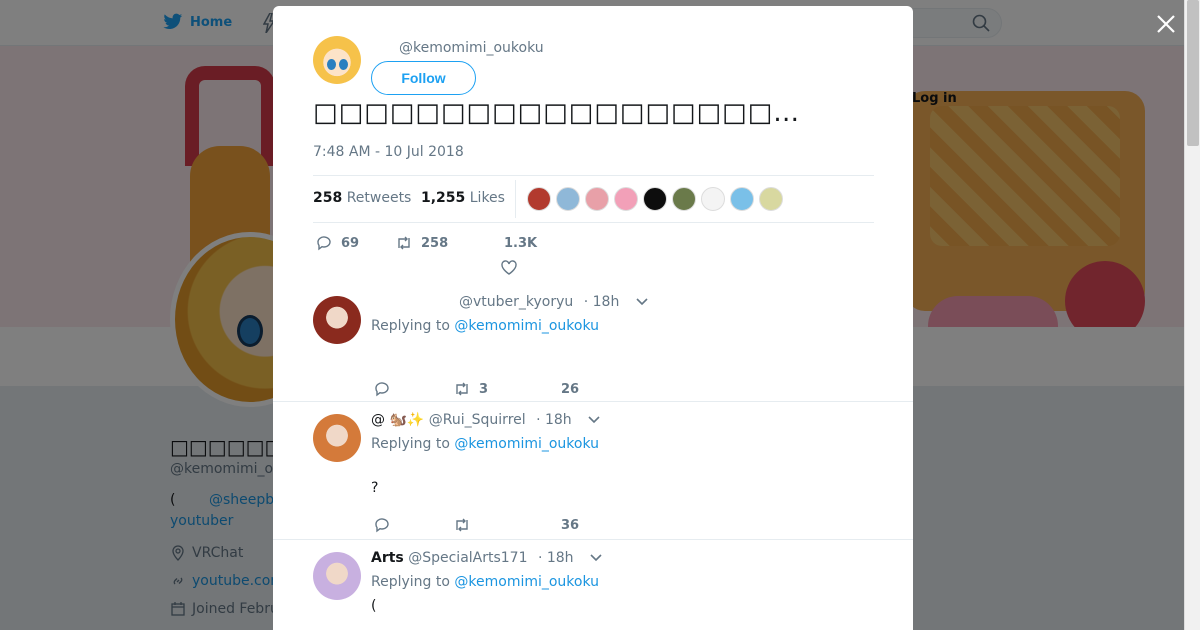 This screenshot has height=630, width=1200. What do you see at coordinates (515, 199) in the screenshot?
I see `stats-divider` at bounding box center [515, 199].